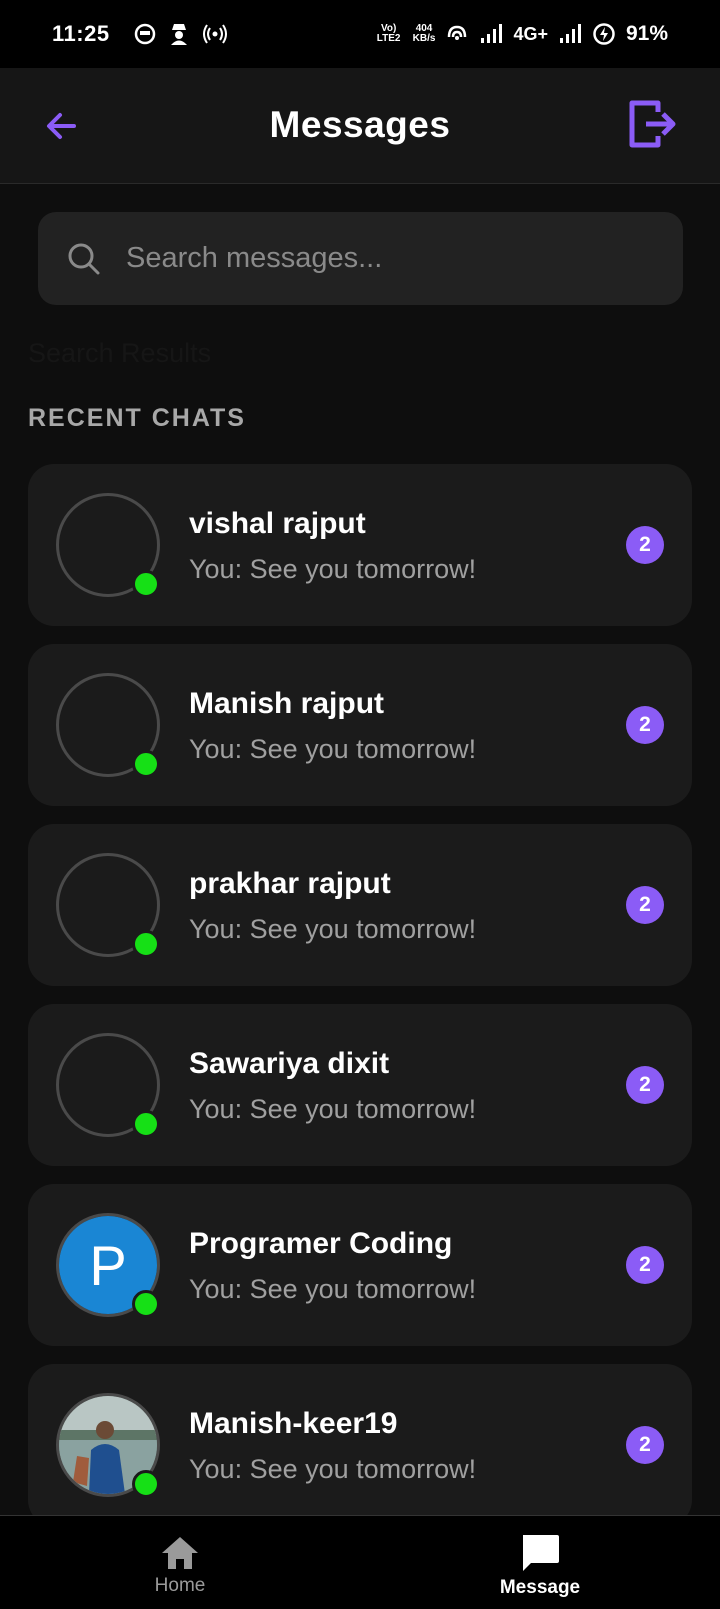 The image size is (720, 1609). Describe the element at coordinates (180, 1552) in the screenshot. I see `home-icon` at that location.